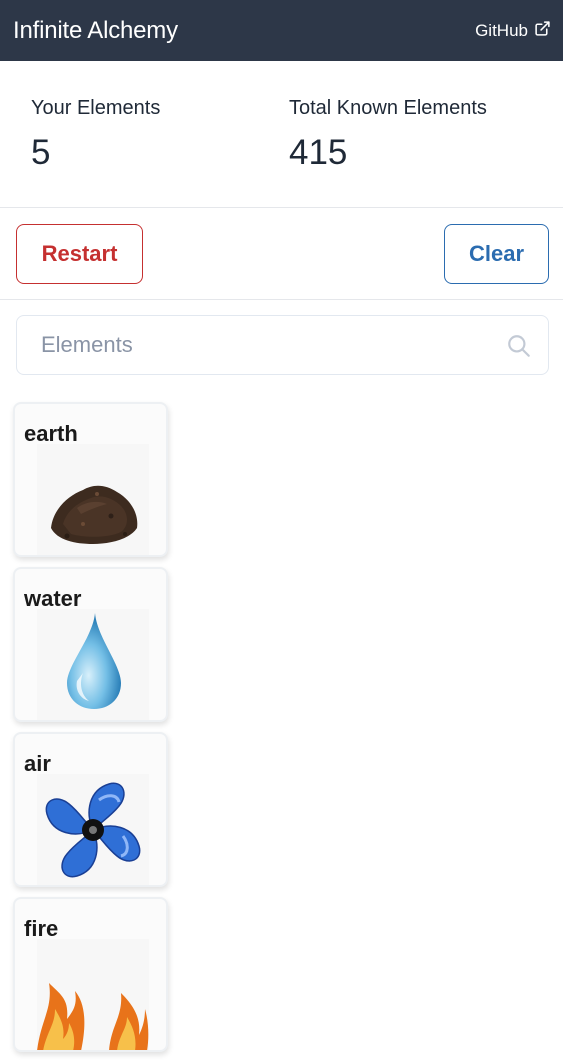 This screenshot has height=1062, width=563. What do you see at coordinates (281, 134) in the screenshot?
I see `stats-panel: Your Elements 5 Total Known Elements 415` at bounding box center [281, 134].